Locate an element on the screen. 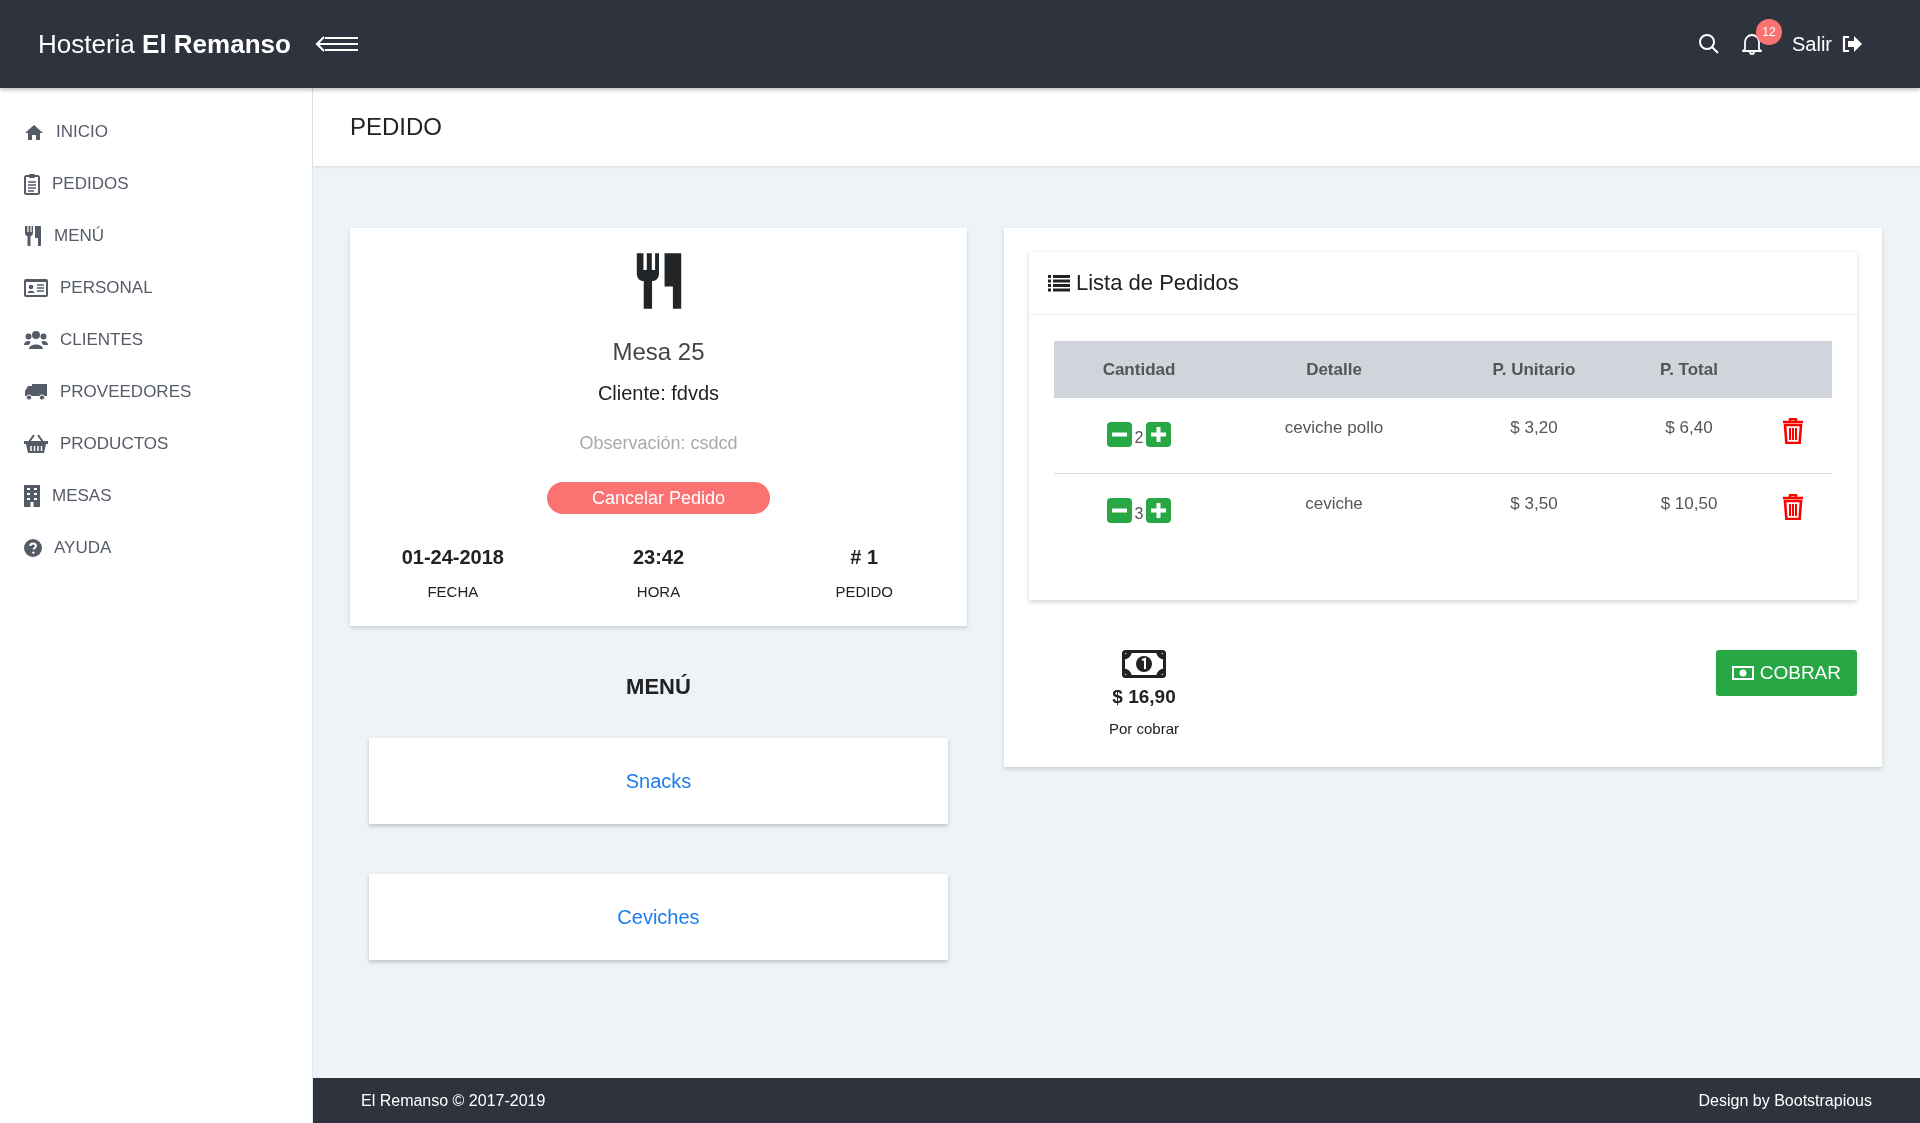 The width and height of the screenshot is (1920, 1123). panel-title: Lista de Pedidos is located at coordinates (1157, 283).